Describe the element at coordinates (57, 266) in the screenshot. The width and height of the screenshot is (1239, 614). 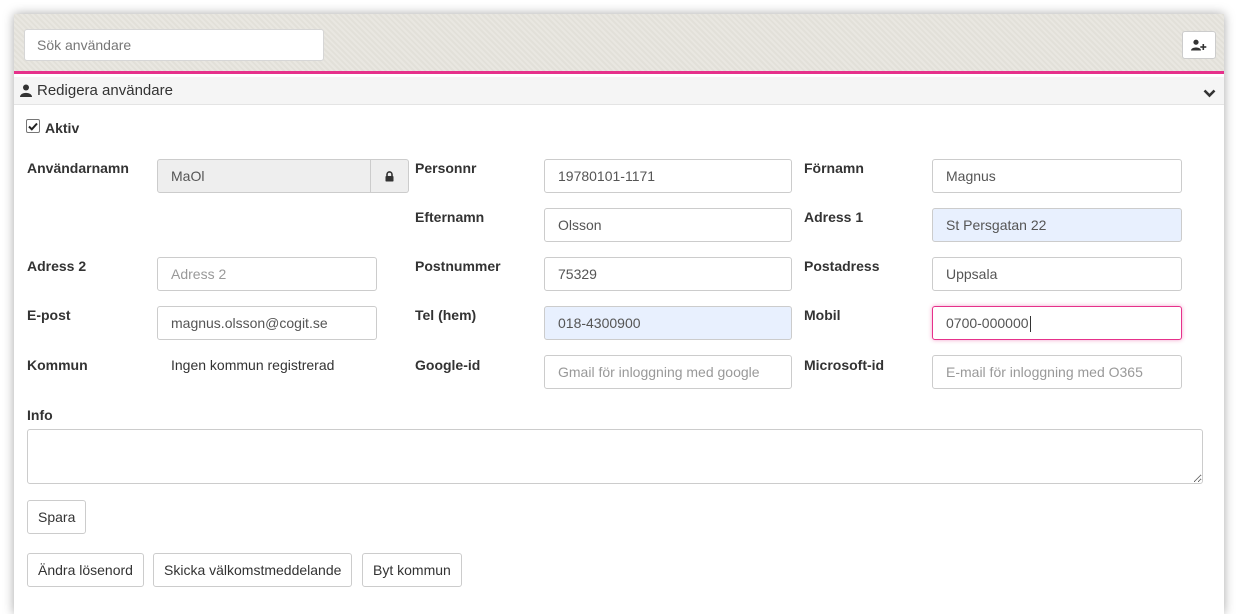
I see `address2-label: Adress 2` at that location.